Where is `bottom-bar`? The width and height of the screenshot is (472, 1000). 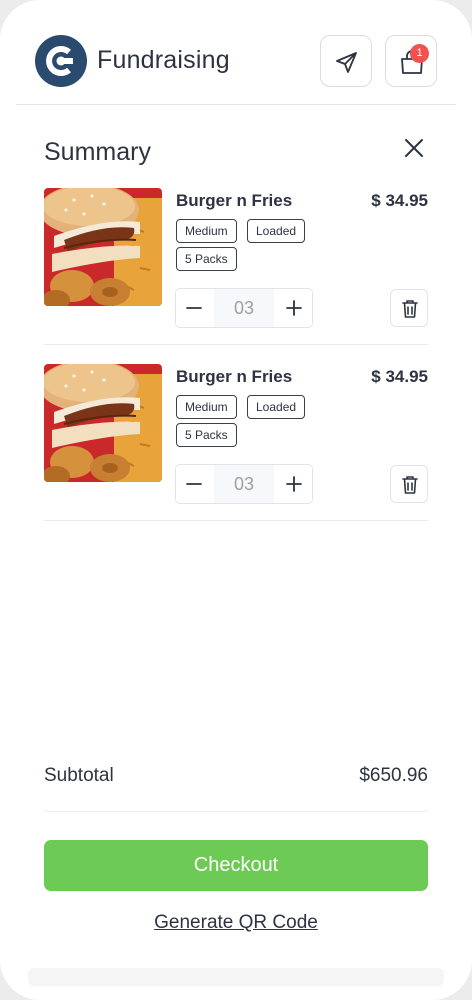 bottom-bar is located at coordinates (236, 977).